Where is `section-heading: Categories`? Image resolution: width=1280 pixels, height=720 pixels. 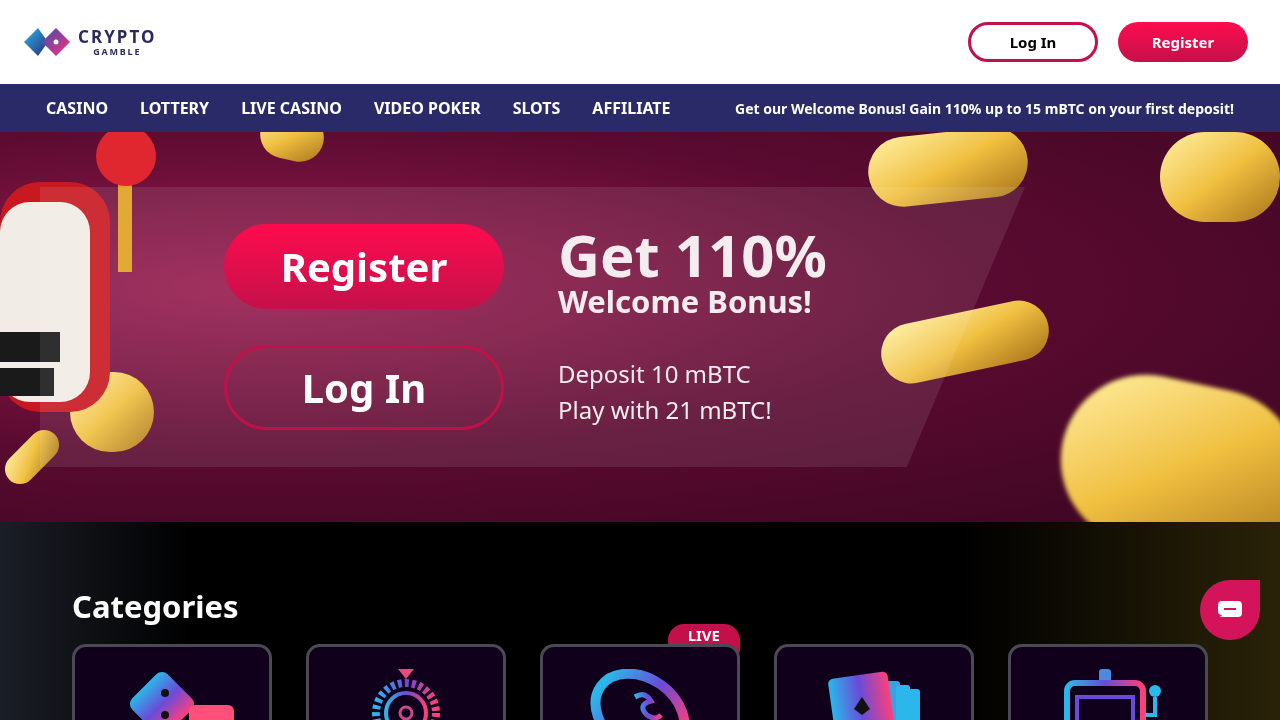 section-heading: Categories is located at coordinates (155, 606).